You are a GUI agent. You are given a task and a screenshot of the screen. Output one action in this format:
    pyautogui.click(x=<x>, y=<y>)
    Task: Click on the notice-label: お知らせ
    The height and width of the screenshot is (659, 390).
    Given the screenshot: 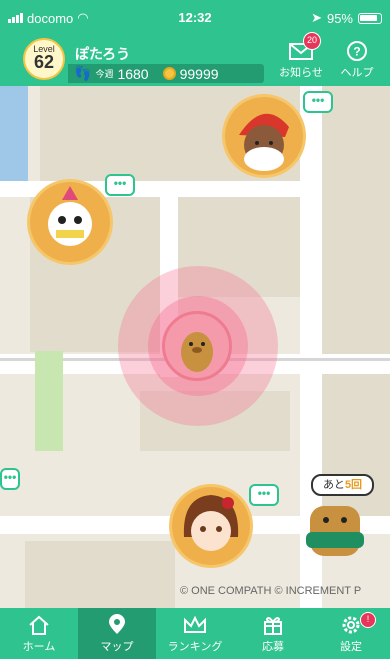 What is the action you would take?
    pyautogui.click(x=301, y=73)
    